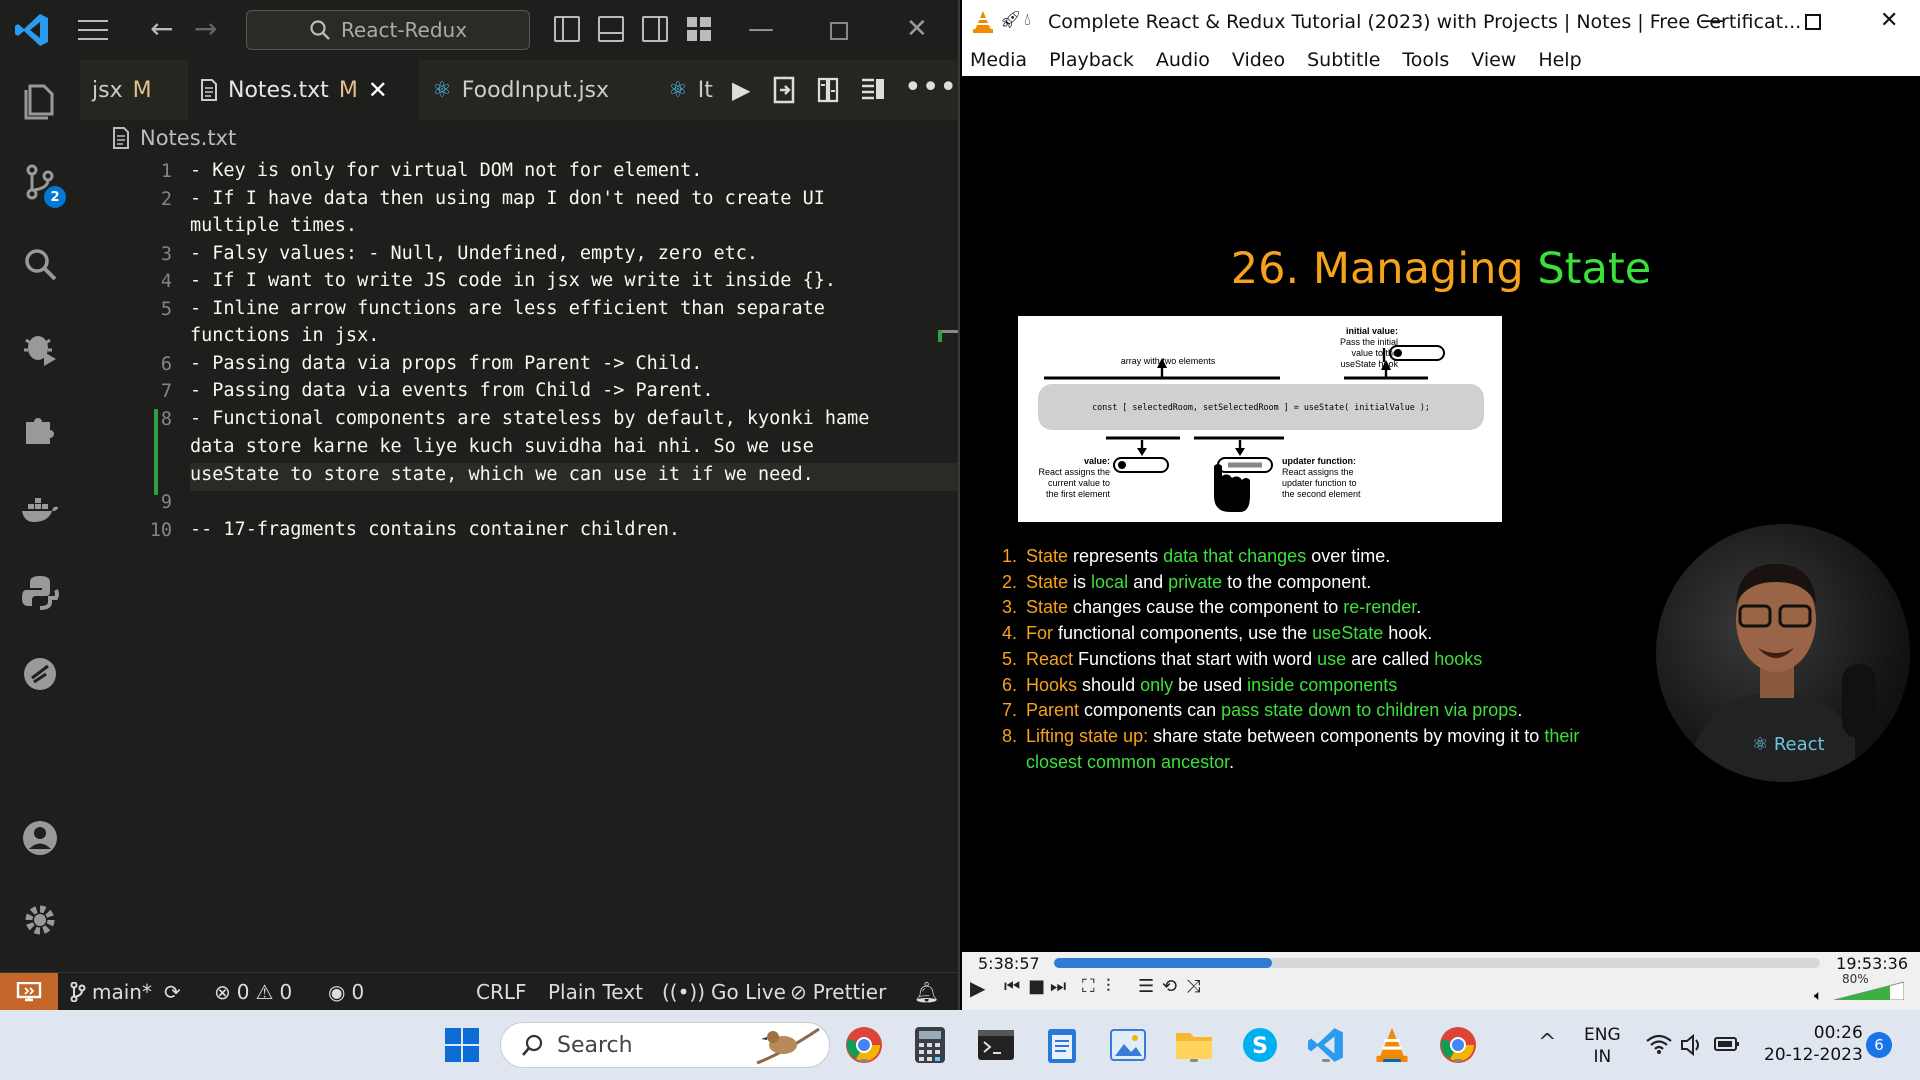  What do you see at coordinates (172, 992) in the screenshot?
I see `sync-icon: ⟳` at bounding box center [172, 992].